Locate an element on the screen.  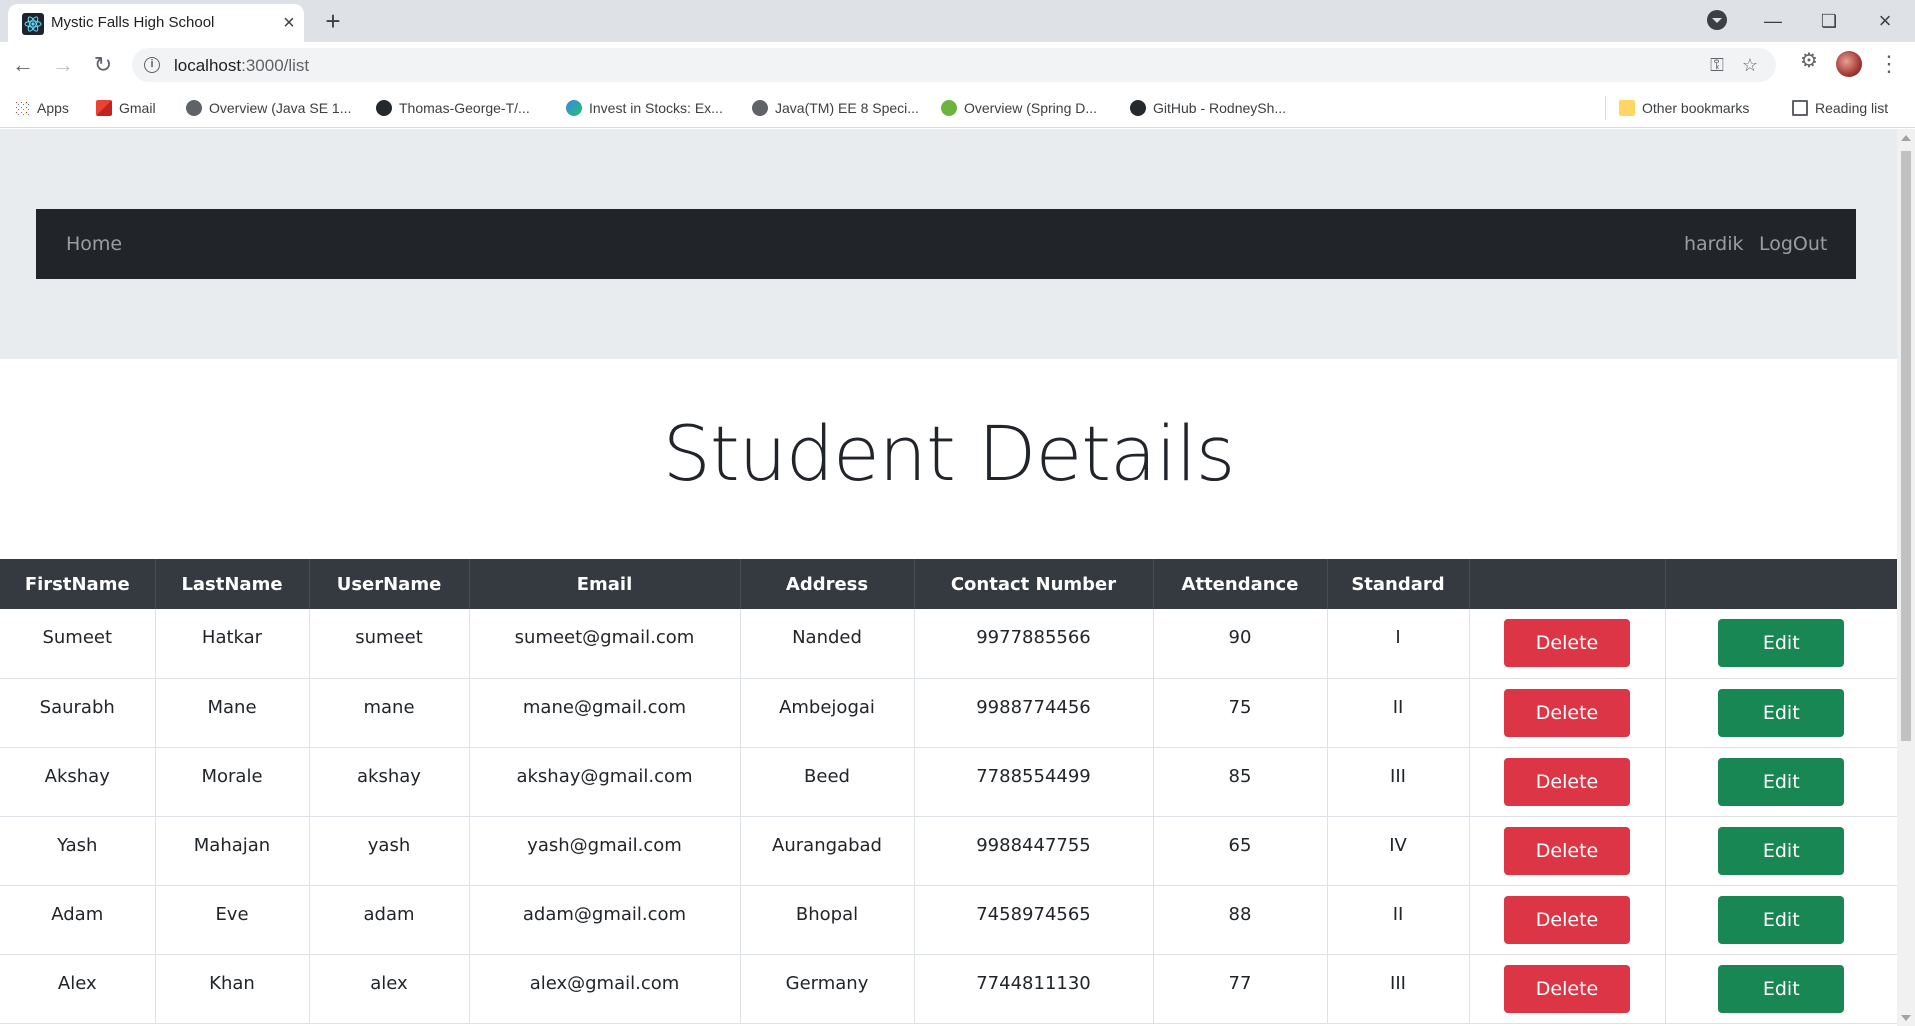
nav-user-link: hardik is located at coordinates (1714, 244).